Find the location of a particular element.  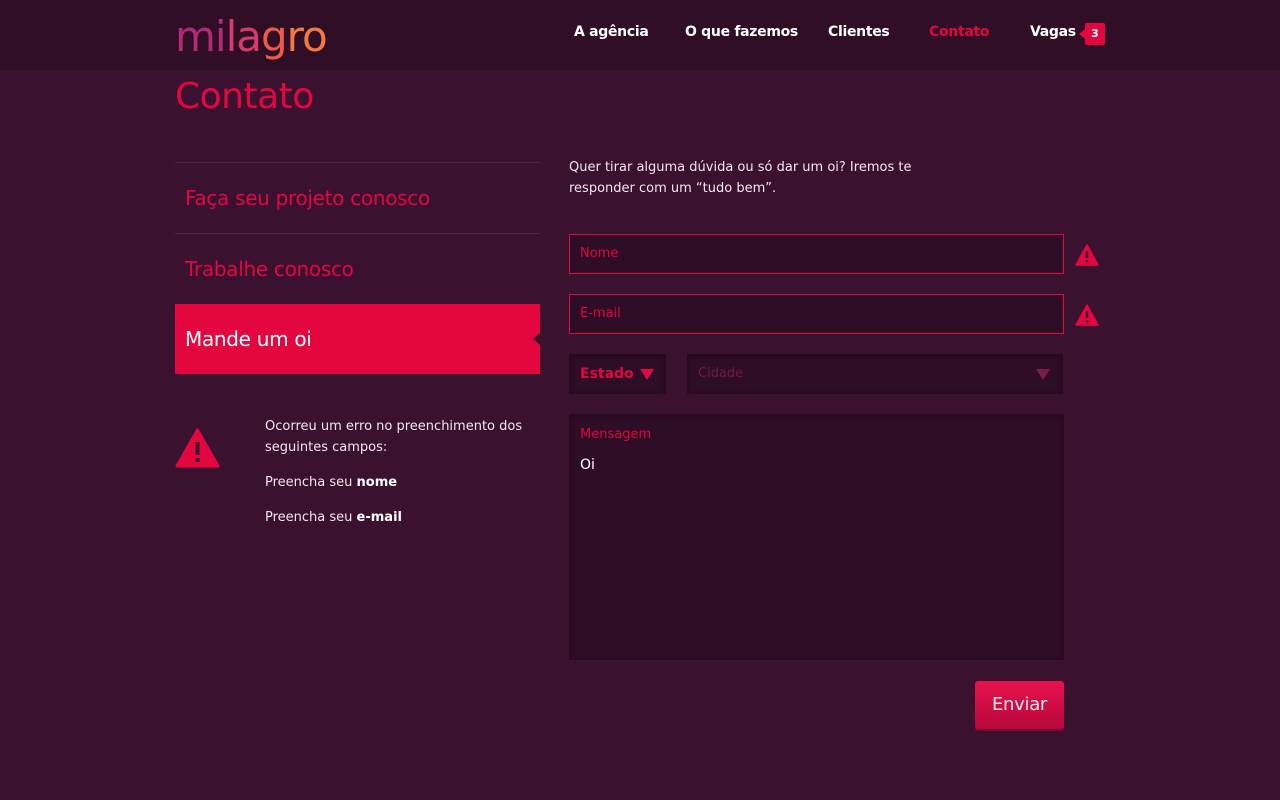

page-title: Contato is located at coordinates (244, 96).